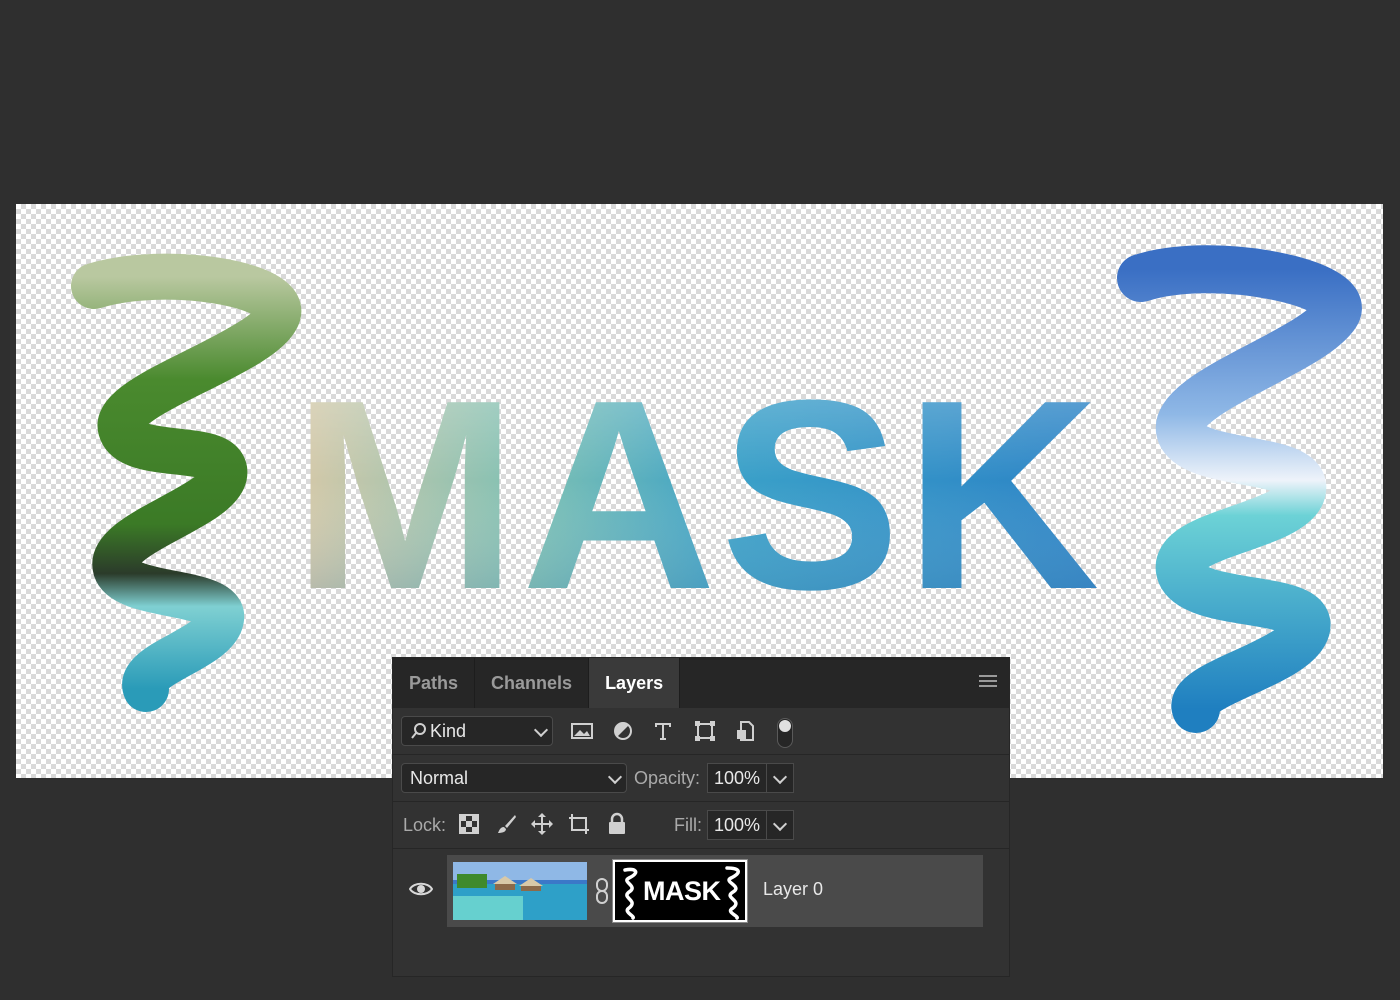  I want to click on shape-filter-icon, so click(705, 731).